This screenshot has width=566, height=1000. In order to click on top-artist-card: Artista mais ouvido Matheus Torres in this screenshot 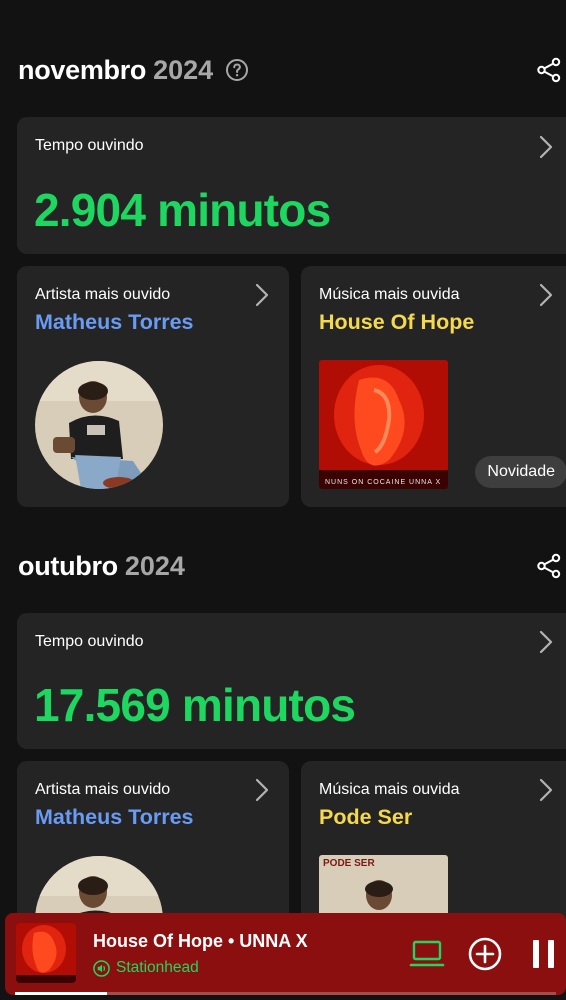, I will do `click(153, 386)`.